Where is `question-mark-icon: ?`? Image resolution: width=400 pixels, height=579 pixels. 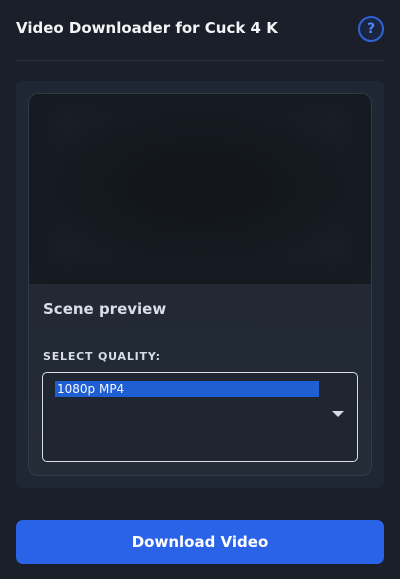 question-mark-icon: ? is located at coordinates (371, 29).